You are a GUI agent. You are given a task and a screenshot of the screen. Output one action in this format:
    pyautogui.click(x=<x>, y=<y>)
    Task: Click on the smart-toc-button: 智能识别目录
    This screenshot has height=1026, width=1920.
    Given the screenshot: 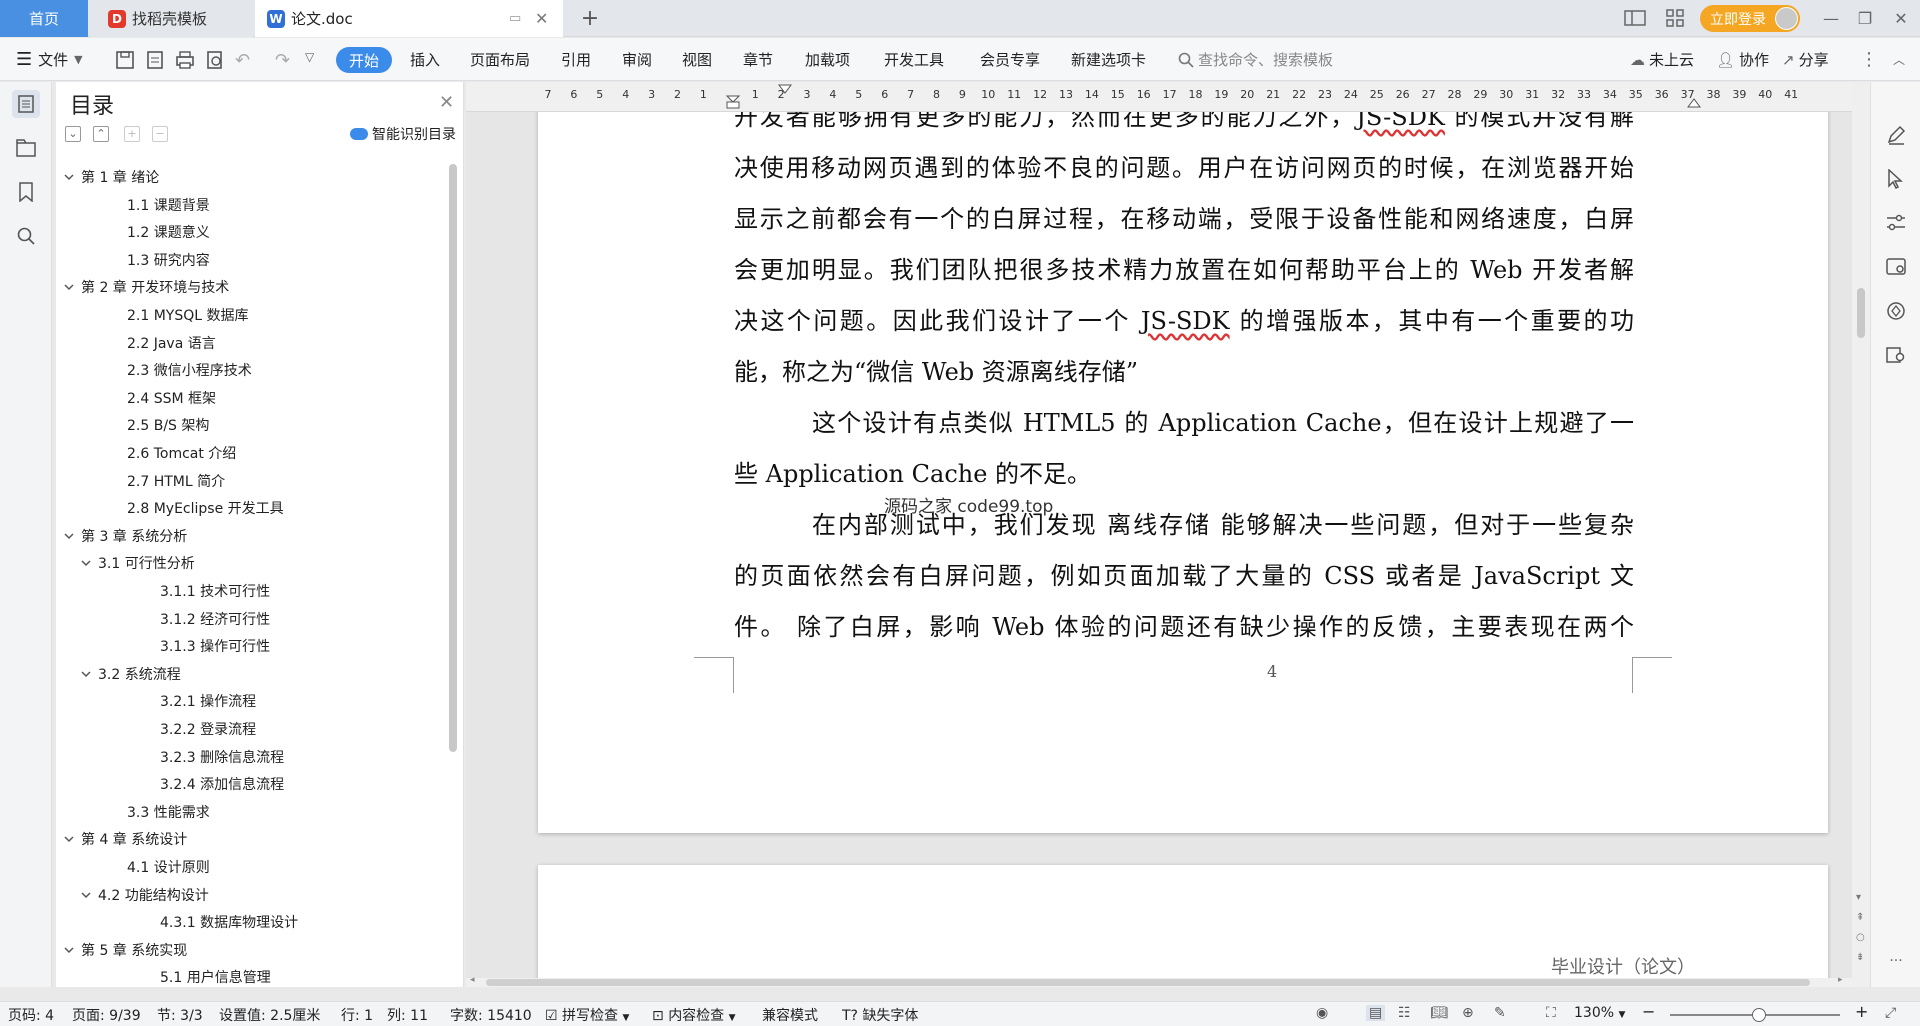 What is the action you would take?
    pyautogui.click(x=403, y=134)
    